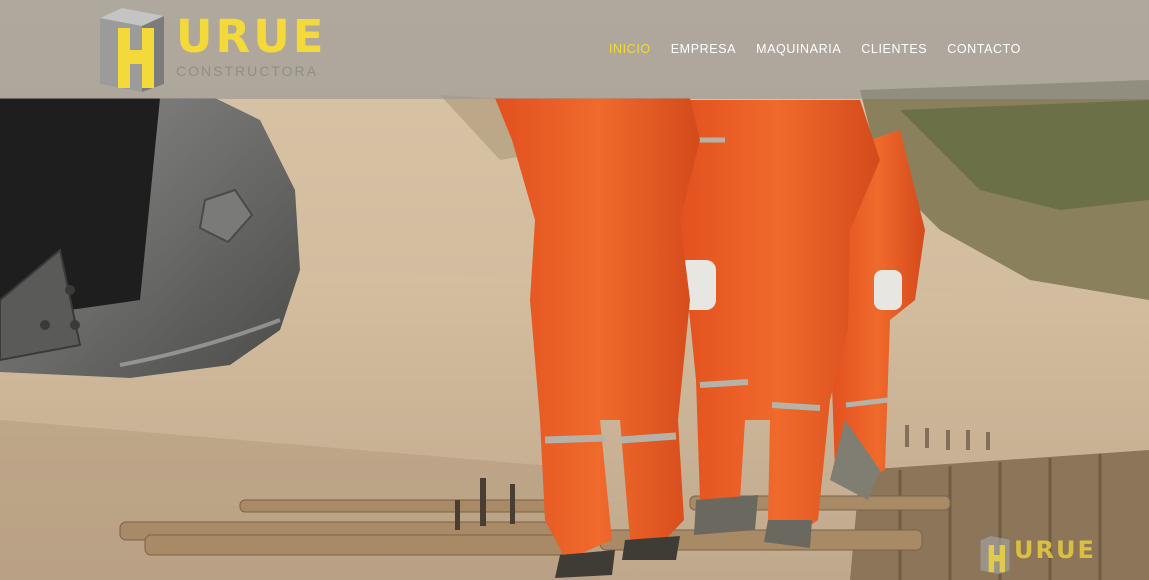 The height and width of the screenshot is (580, 1149). Describe the element at coordinates (798, 49) in the screenshot. I see `nav-item-maquinaria: MAQUINARIA` at that location.